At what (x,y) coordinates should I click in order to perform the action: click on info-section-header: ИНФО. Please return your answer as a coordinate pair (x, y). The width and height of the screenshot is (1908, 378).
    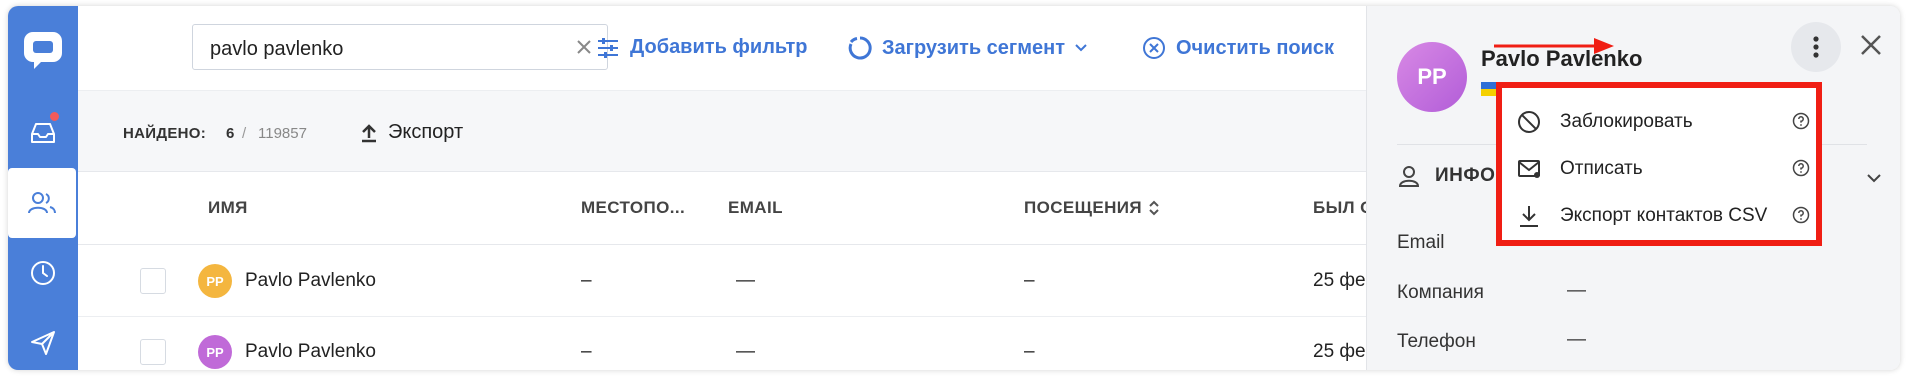
    Looking at the image, I should click on (1446, 176).